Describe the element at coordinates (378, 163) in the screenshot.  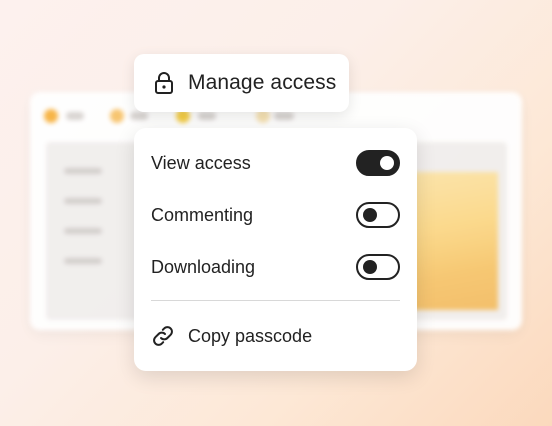
I see `view-access-toggle` at that location.